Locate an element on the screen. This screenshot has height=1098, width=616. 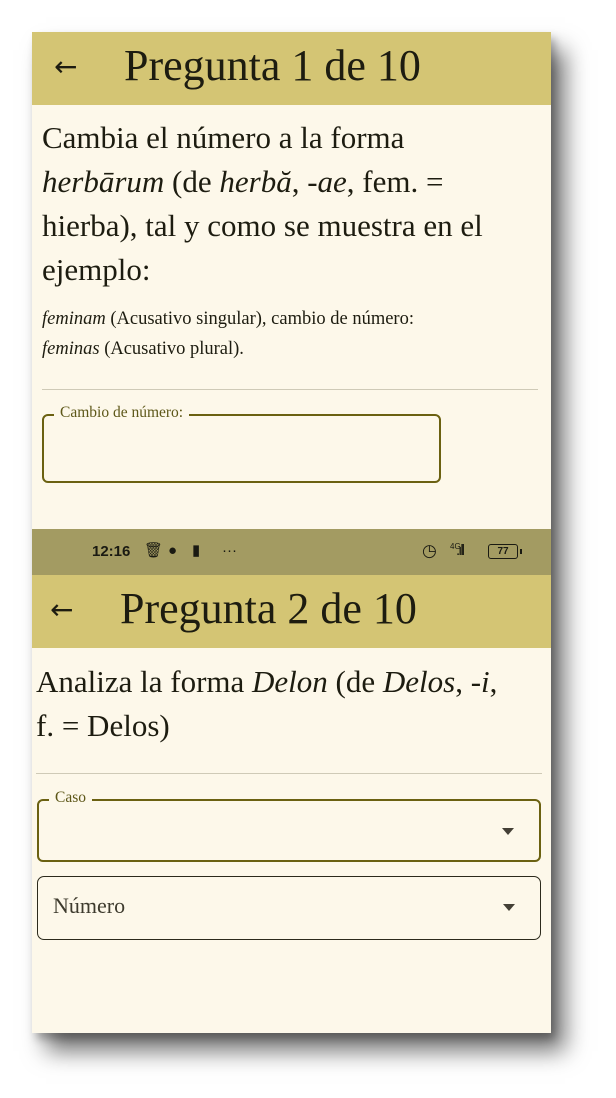
status-bar: 12:16 🗑 ● ▮ ··· ◷ 4G .ıll 77 is located at coordinates (291, 552).